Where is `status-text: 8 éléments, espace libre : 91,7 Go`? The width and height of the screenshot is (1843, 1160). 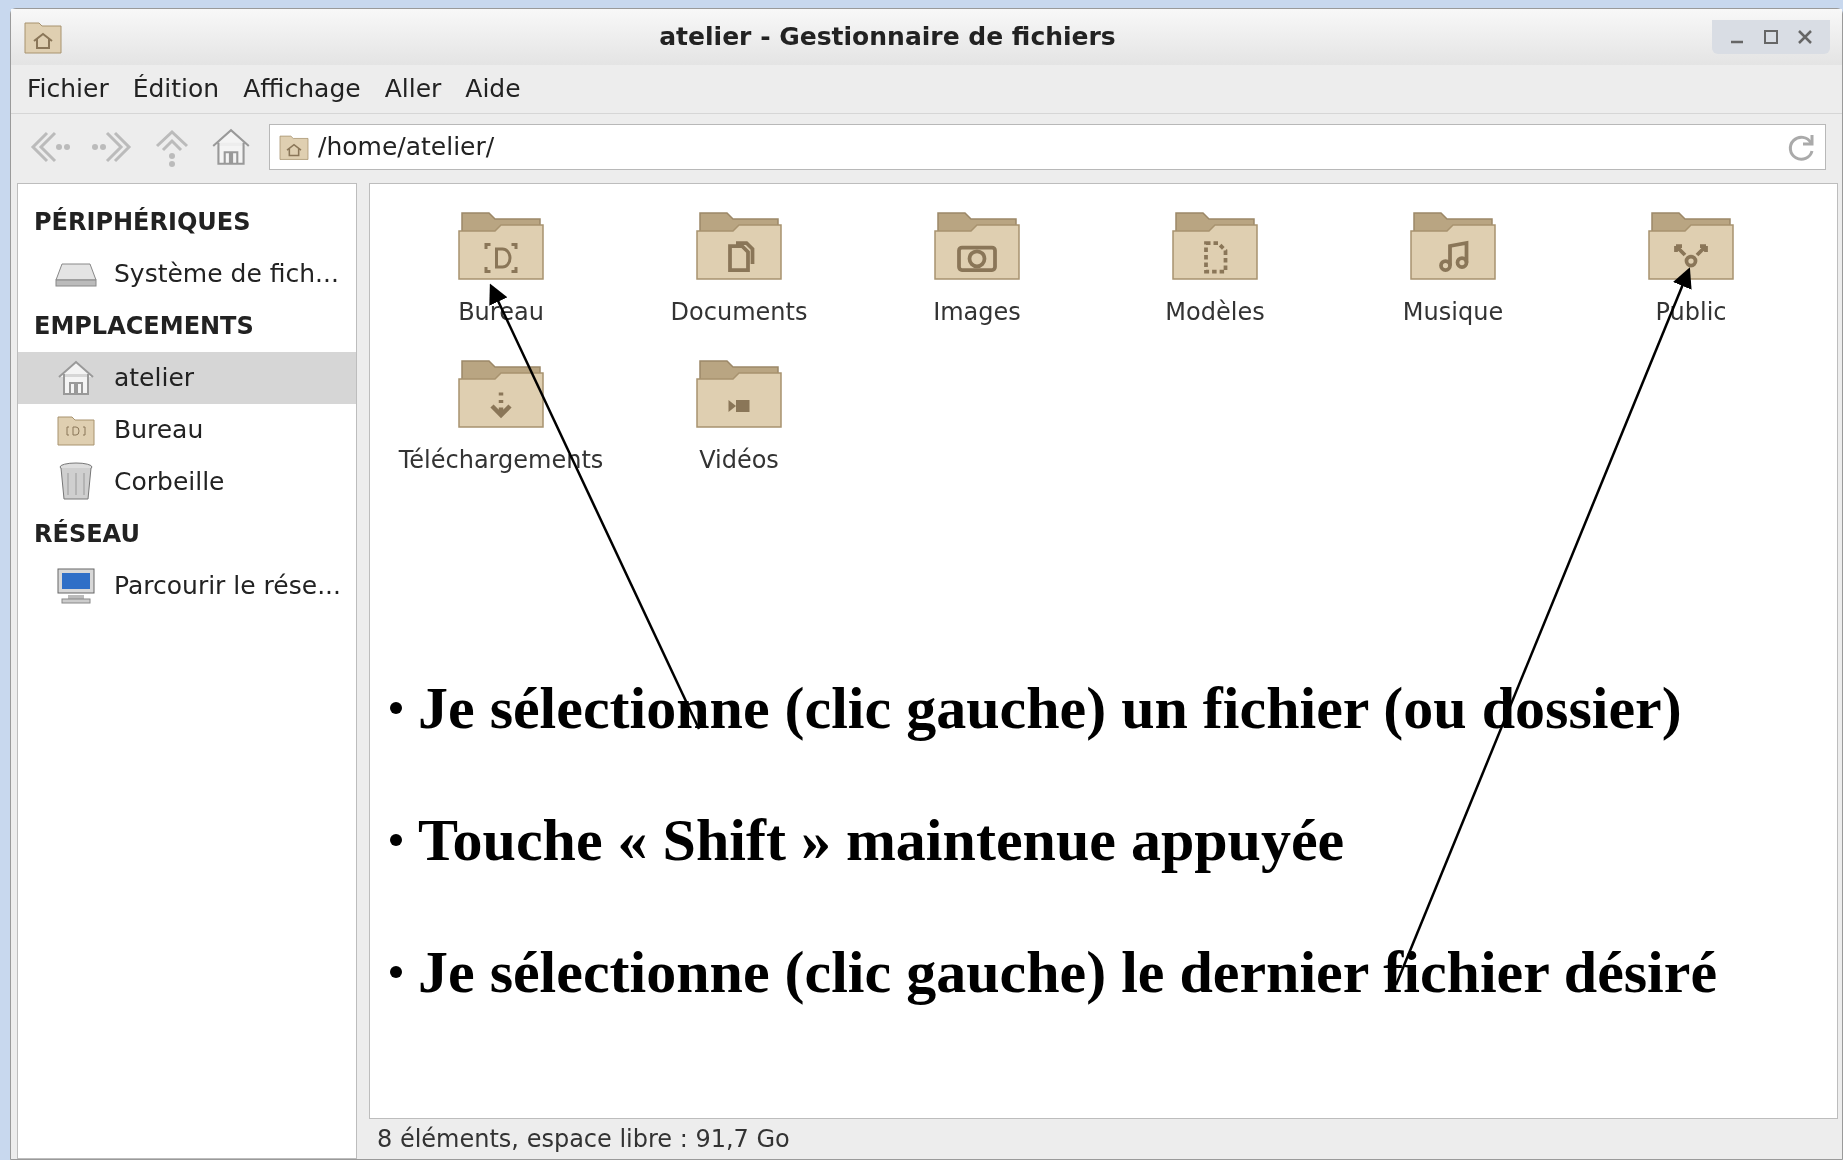 status-text: 8 éléments, espace libre : 91,7 Go is located at coordinates (583, 1139).